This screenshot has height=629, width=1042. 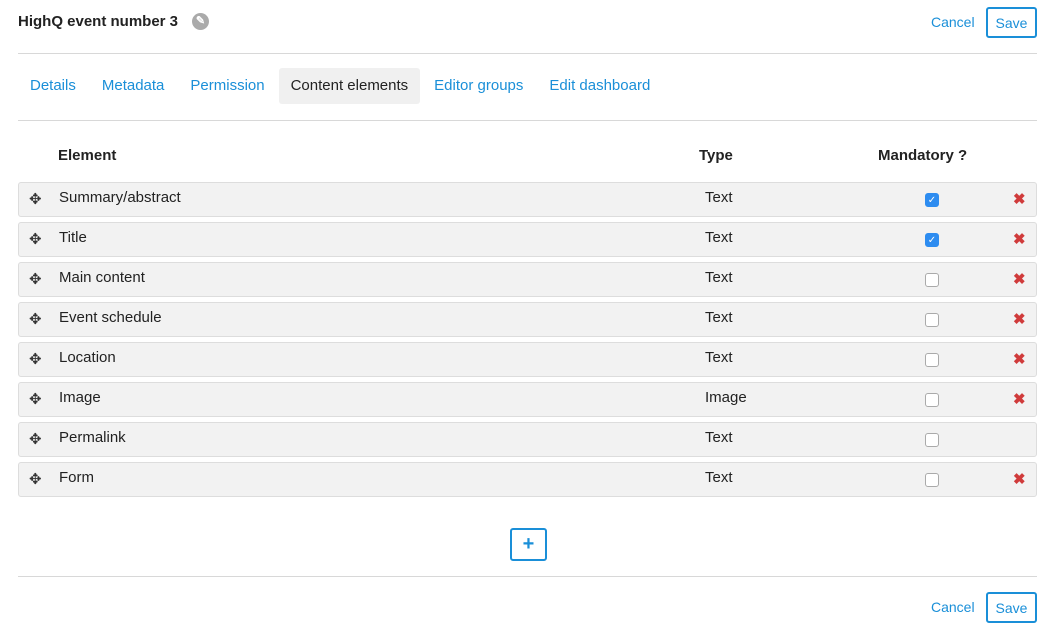 What do you see at coordinates (53, 86) in the screenshot?
I see `tab-details: Details` at bounding box center [53, 86].